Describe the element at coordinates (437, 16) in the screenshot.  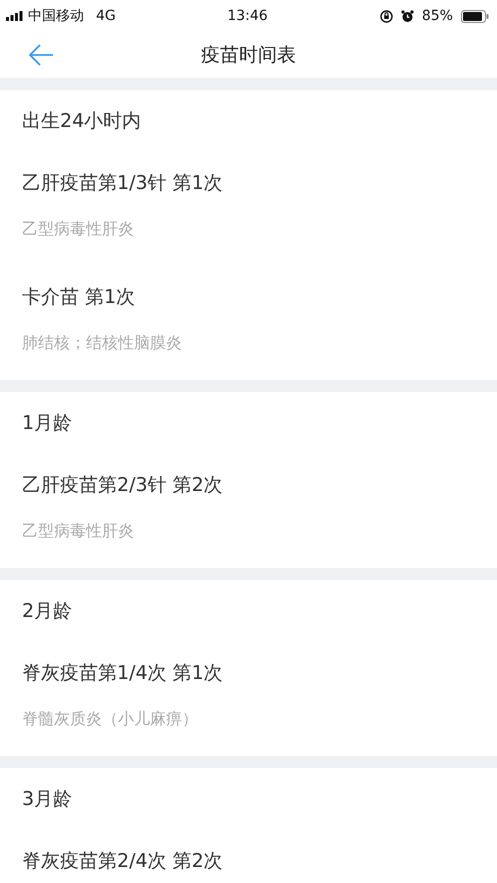
I see `battery-percent: 85%` at that location.